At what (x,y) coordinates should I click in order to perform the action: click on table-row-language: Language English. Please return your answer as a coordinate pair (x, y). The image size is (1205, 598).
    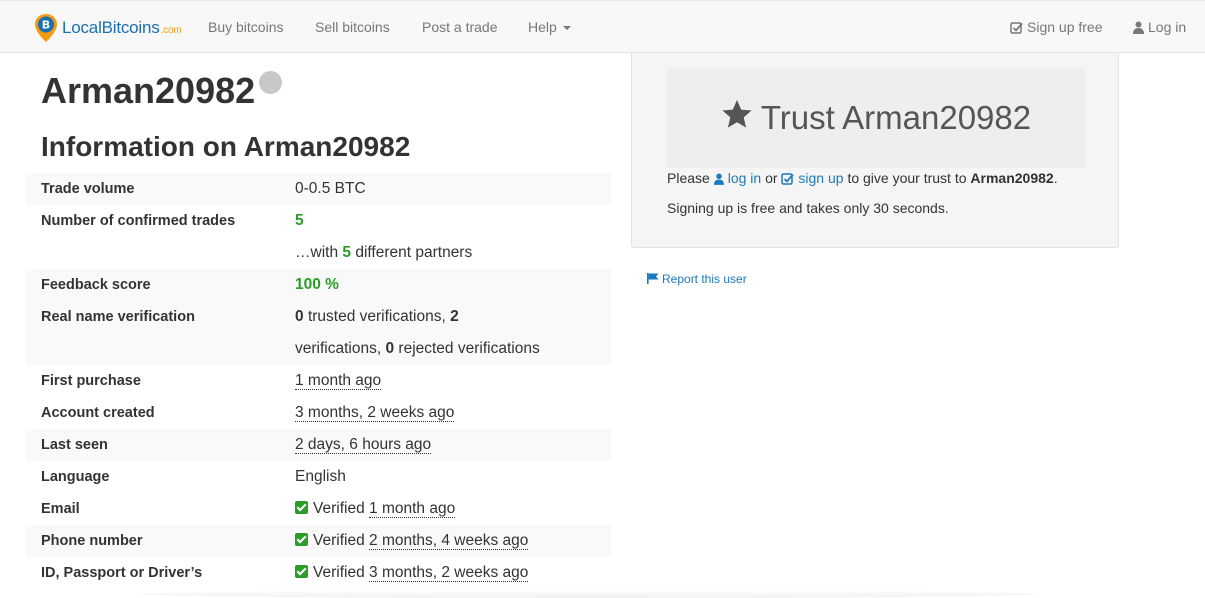
    Looking at the image, I should click on (318, 477).